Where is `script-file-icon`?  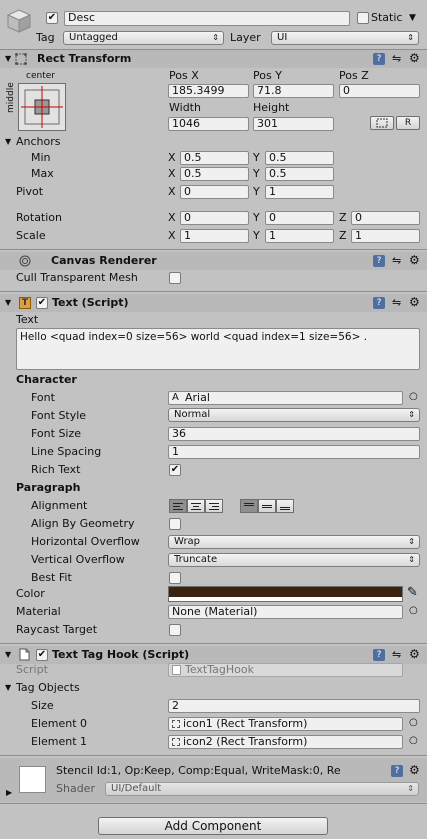 script-file-icon is located at coordinates (24, 654).